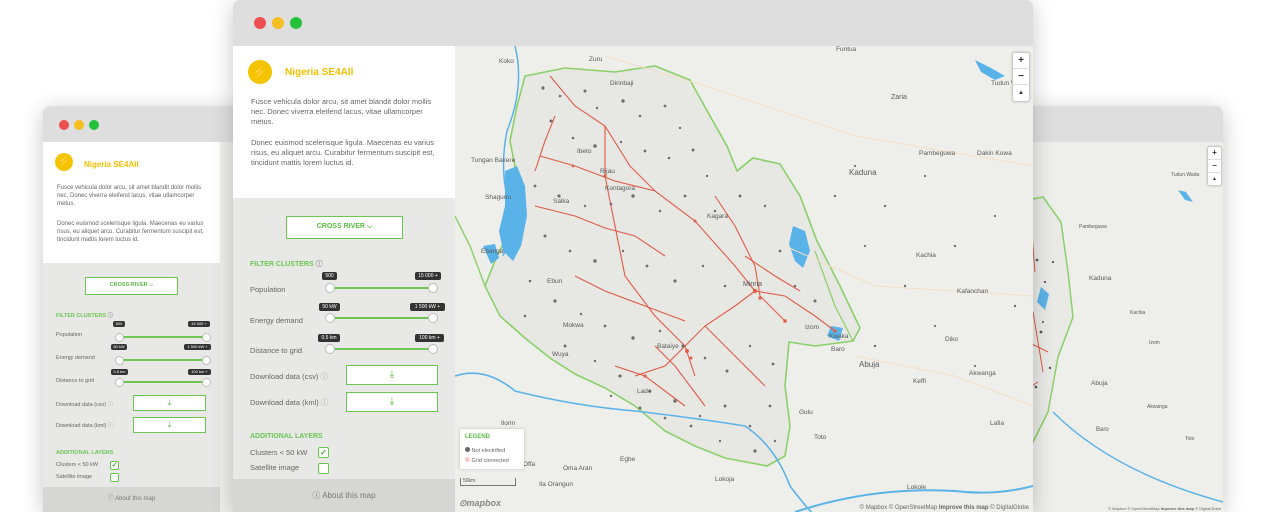 This screenshot has width=1266, height=512. Describe the element at coordinates (997, 423) in the screenshot. I see `place-label: Lafia` at that location.